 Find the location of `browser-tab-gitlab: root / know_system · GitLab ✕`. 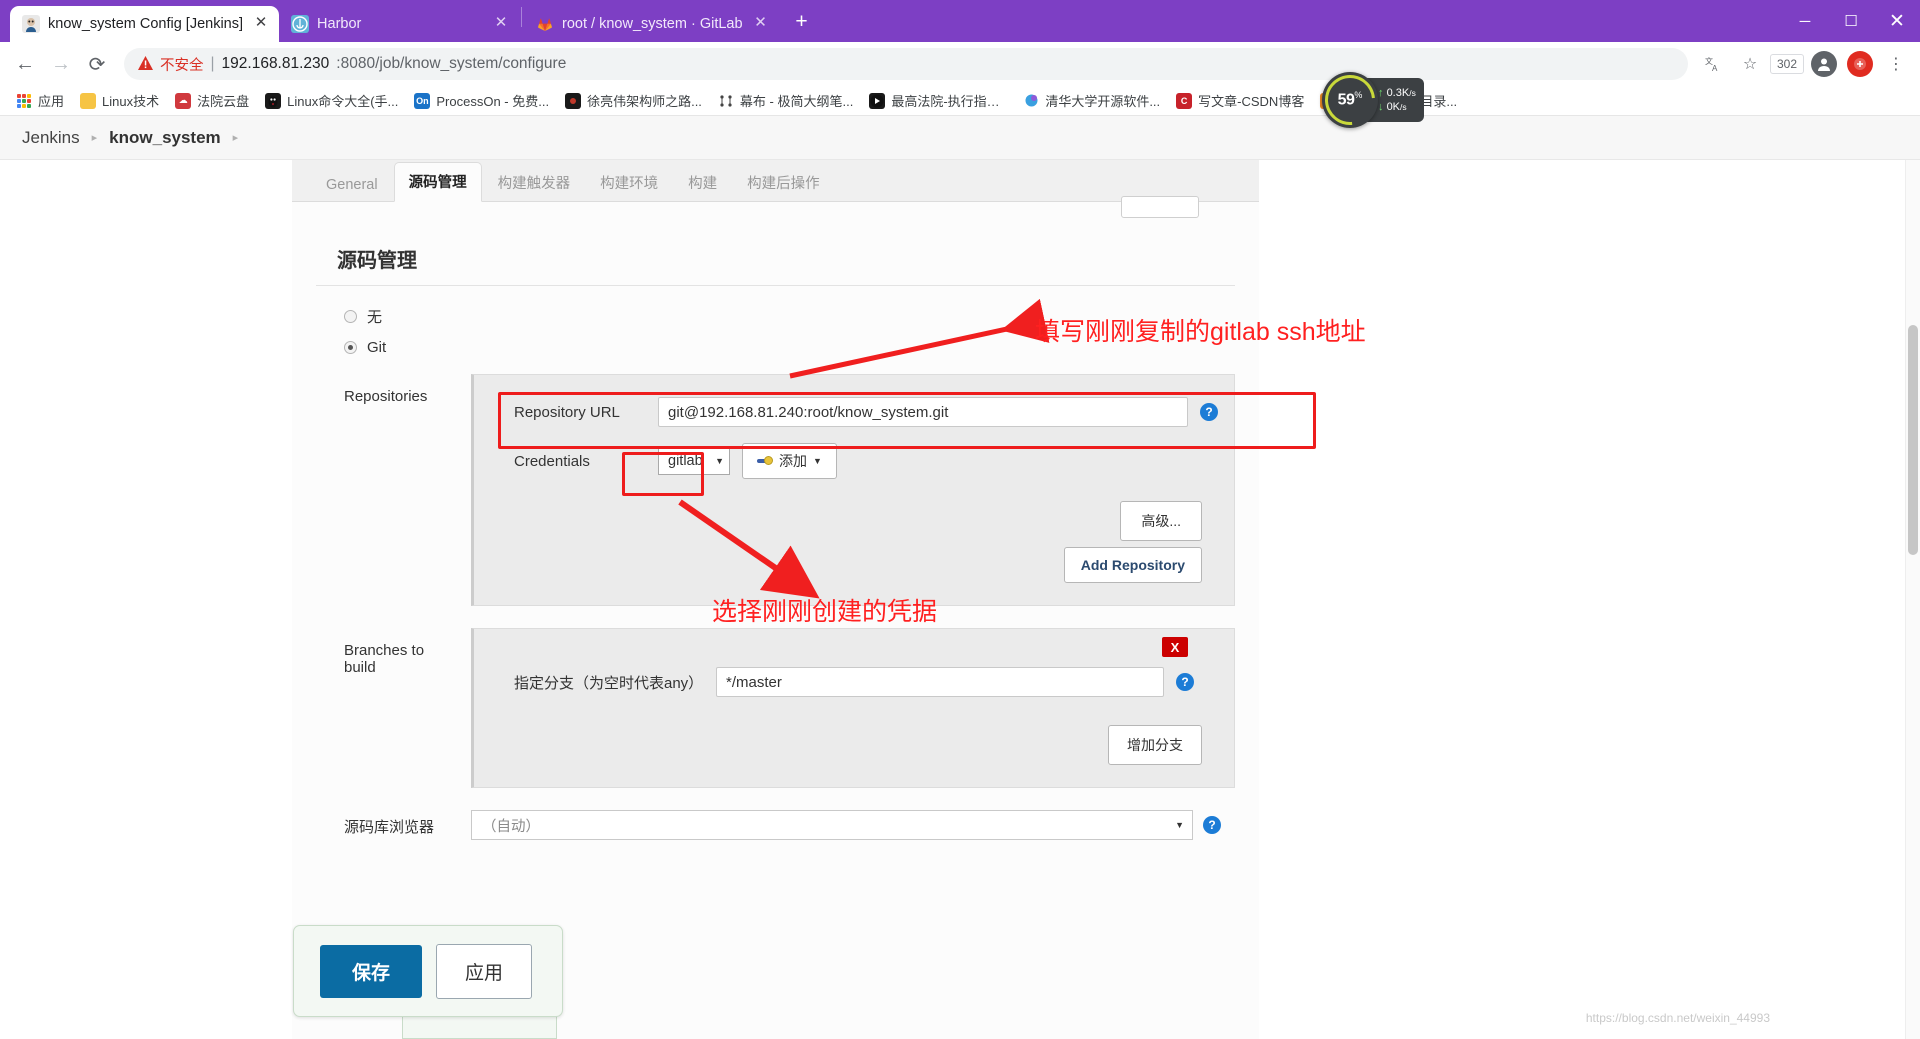

browser-tab-gitlab: root / know_system · GitLab ✕ is located at coordinates (651, 24).